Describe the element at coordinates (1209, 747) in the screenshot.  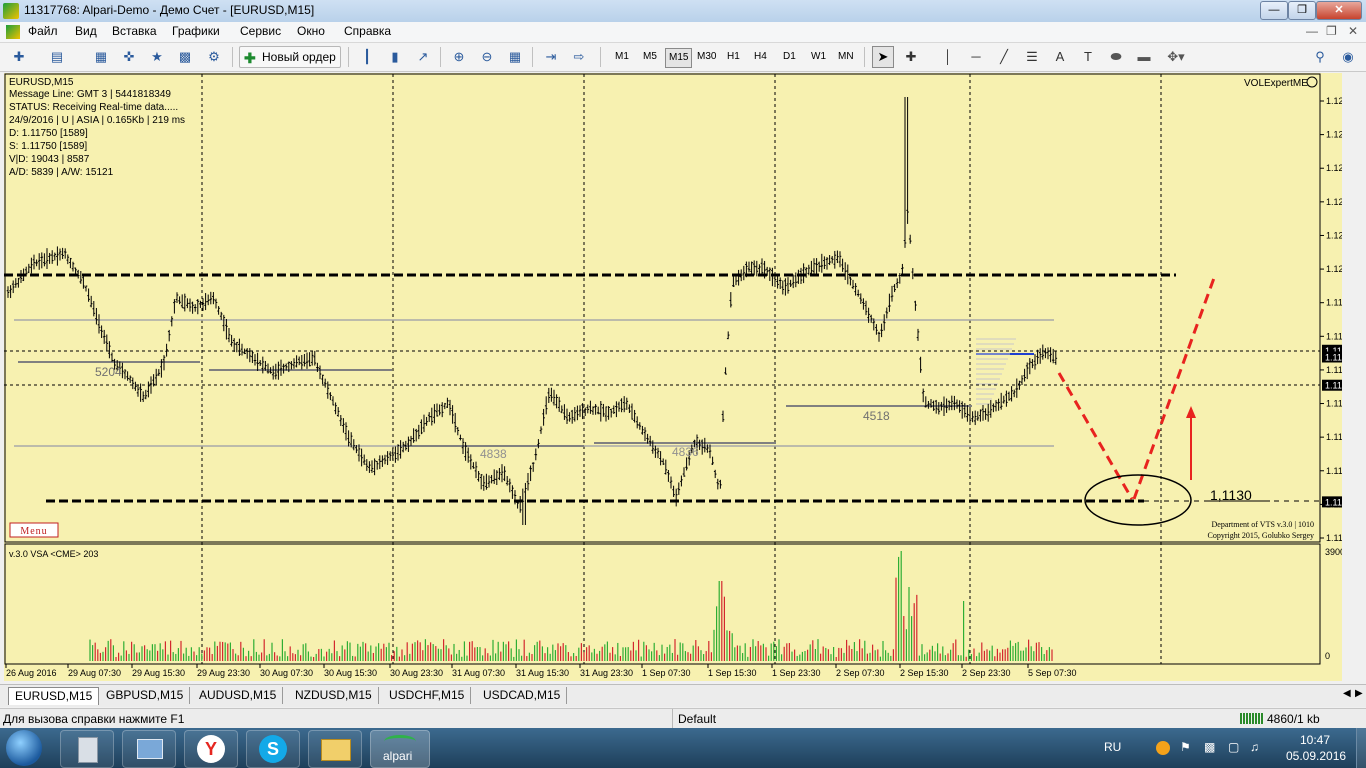
I see `tray-device-icon: ▩` at that location.